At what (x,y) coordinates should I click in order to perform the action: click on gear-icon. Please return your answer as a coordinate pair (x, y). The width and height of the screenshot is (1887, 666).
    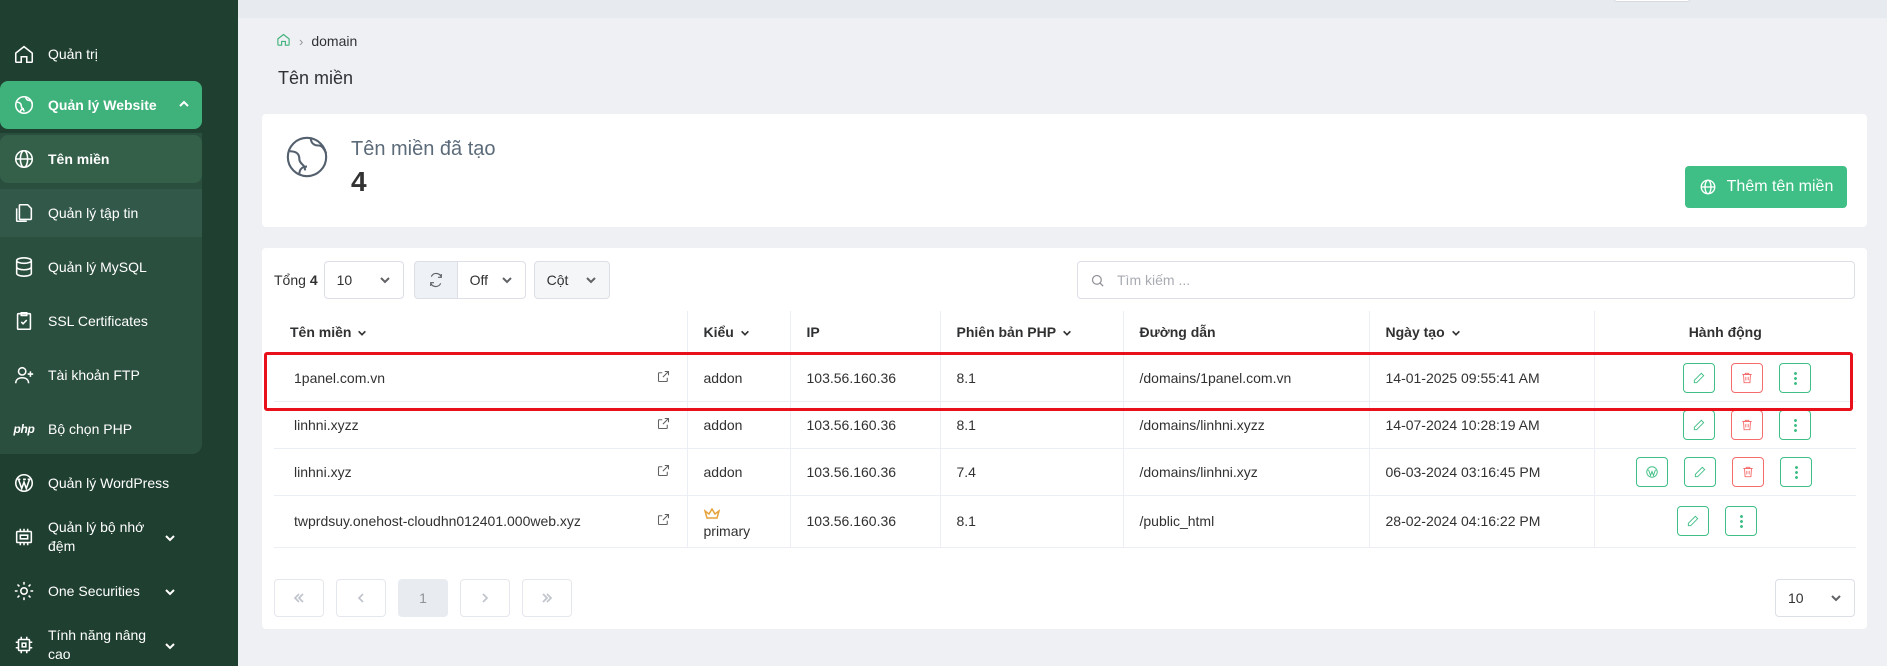
    Looking at the image, I should click on (24, 591).